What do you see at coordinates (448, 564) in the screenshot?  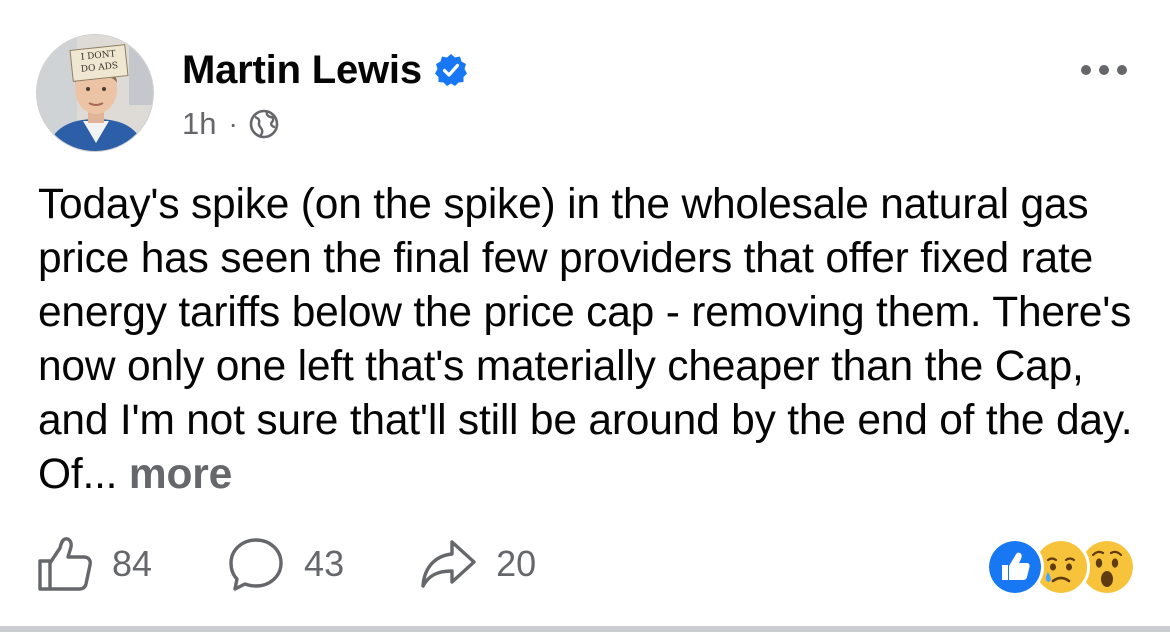 I see `share-icon` at bounding box center [448, 564].